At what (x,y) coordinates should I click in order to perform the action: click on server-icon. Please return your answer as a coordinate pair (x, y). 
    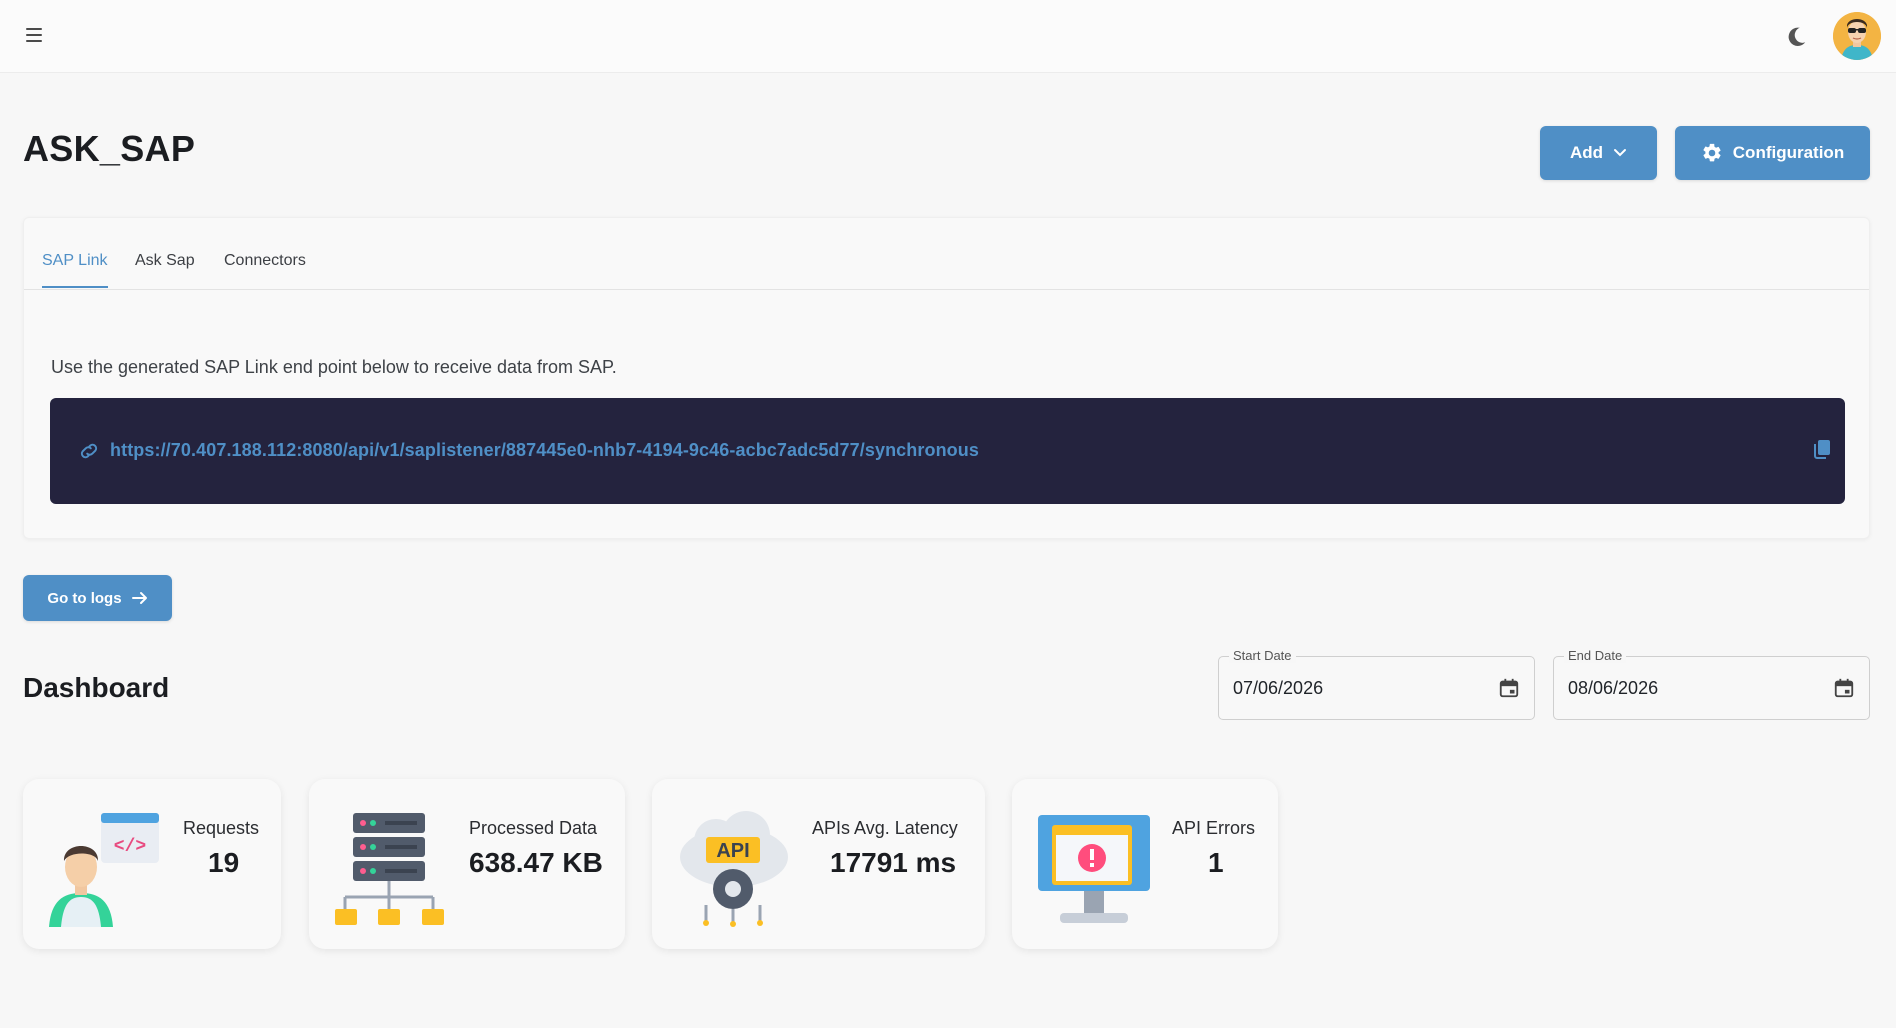
    Looking at the image, I should click on (389, 869).